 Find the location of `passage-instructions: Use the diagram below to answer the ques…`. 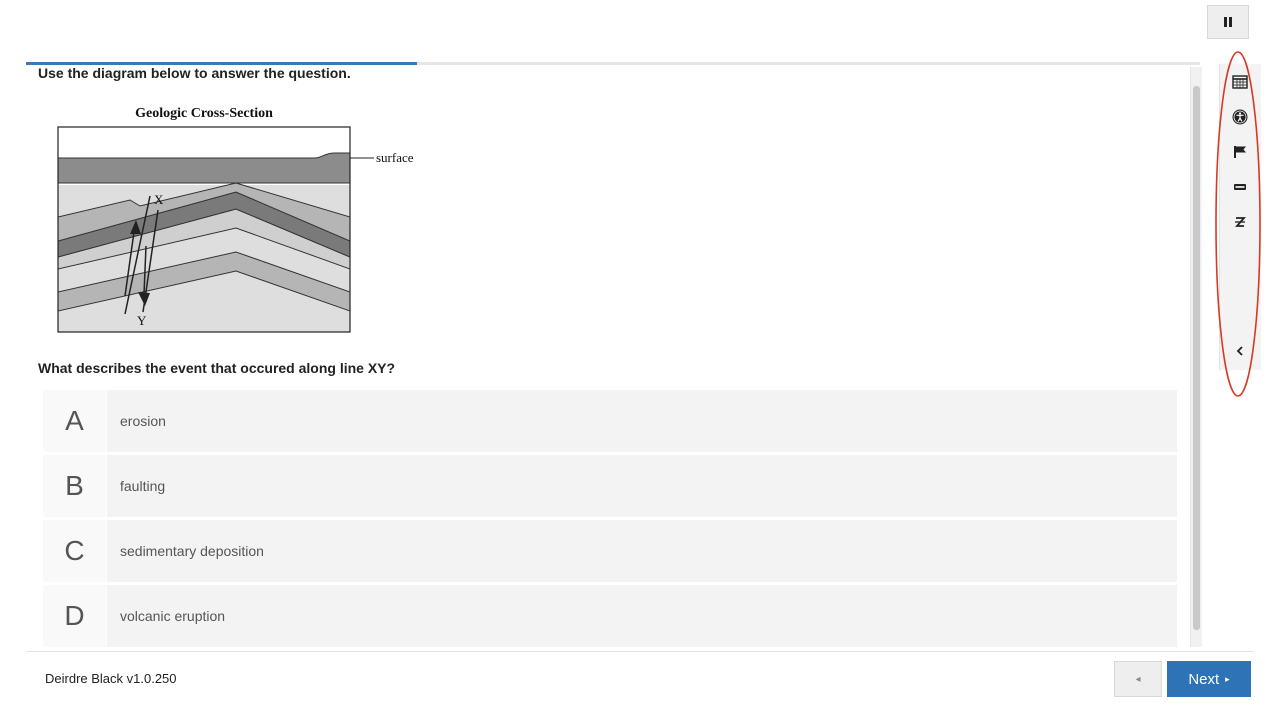

passage-instructions: Use the diagram below to answer the ques… is located at coordinates (194, 73).